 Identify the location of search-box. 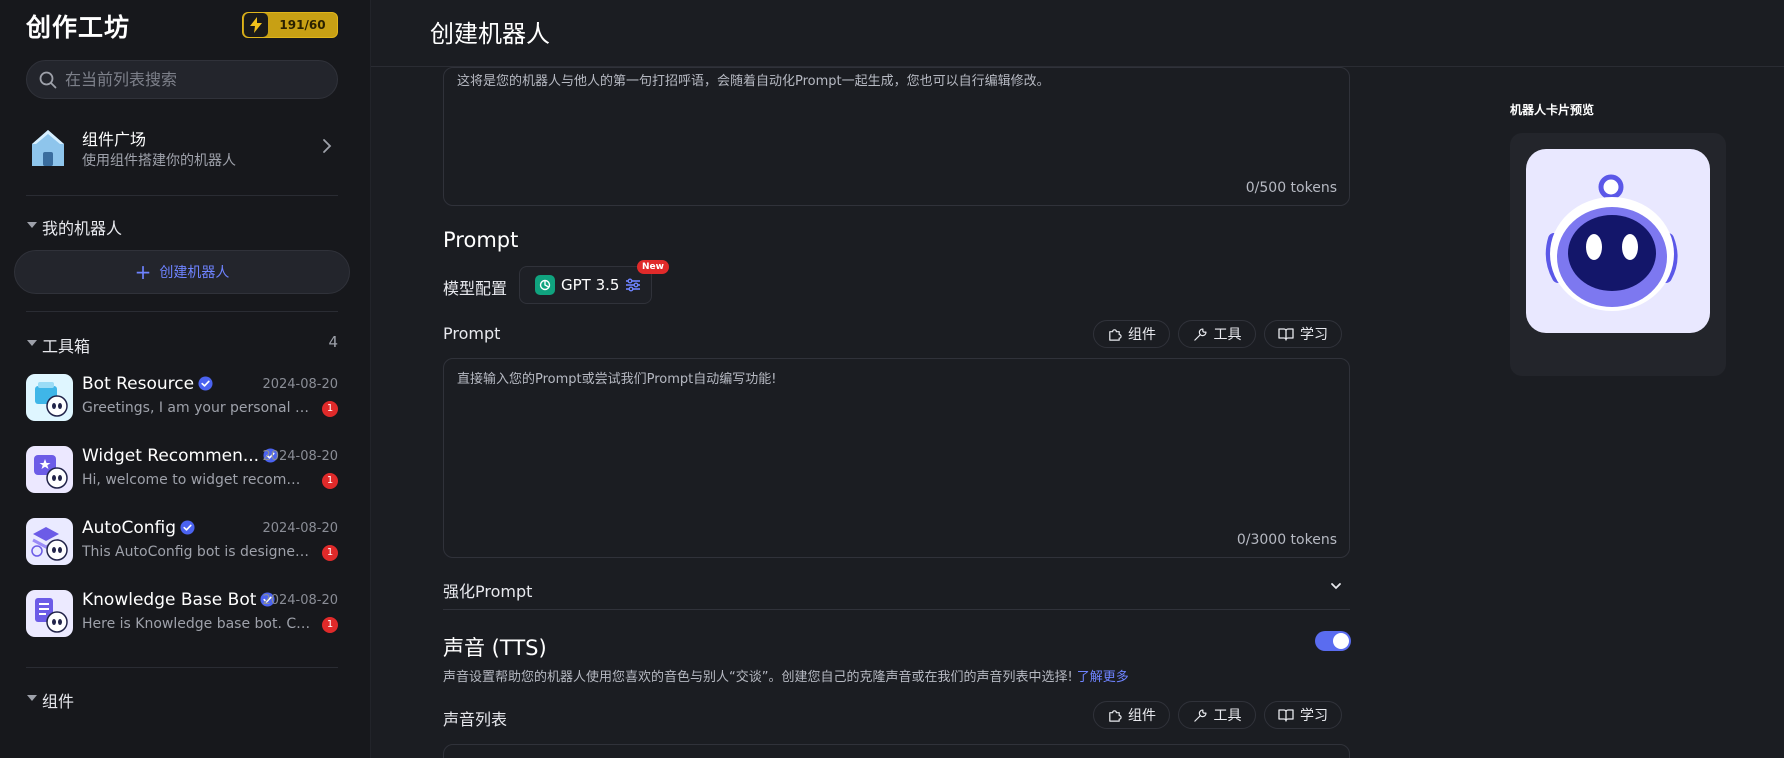
(182, 79).